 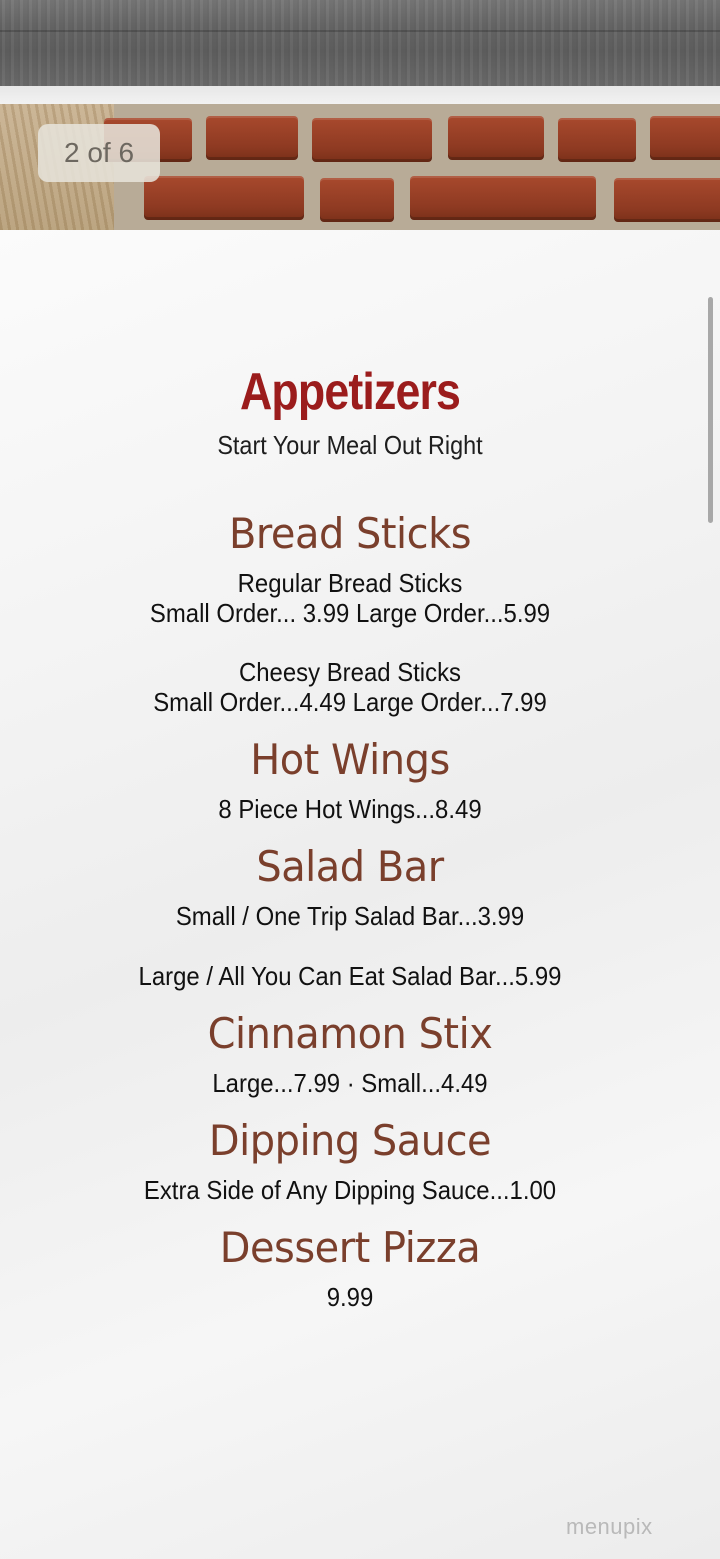 What do you see at coordinates (350, 1083) in the screenshot?
I see `menu-line: Large...7.99 · Small...4.49` at bounding box center [350, 1083].